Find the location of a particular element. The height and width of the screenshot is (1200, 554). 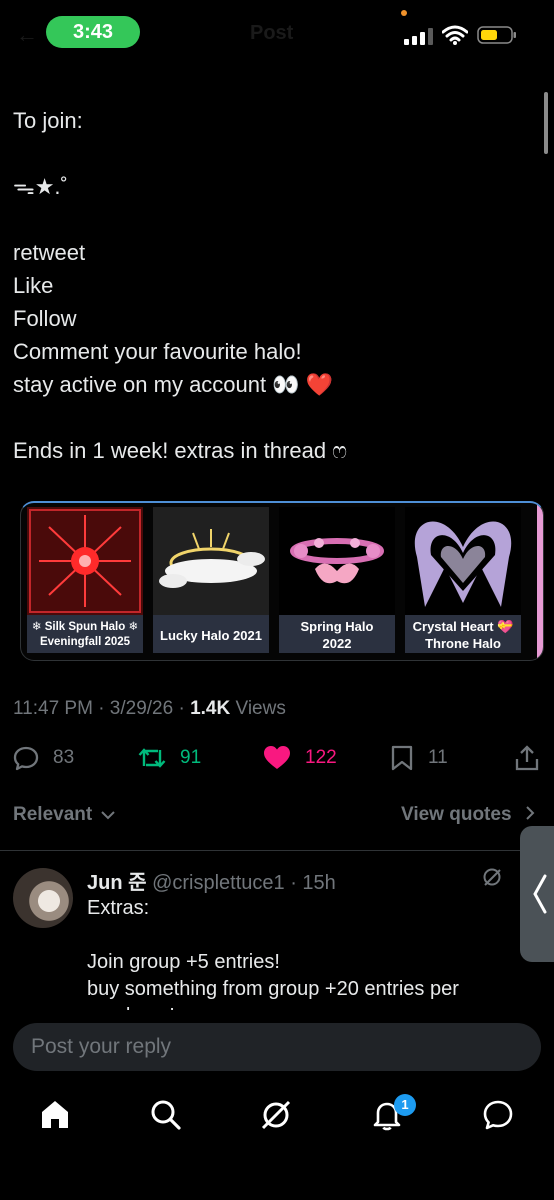

like-button: 122 is located at coordinates (300, 758).